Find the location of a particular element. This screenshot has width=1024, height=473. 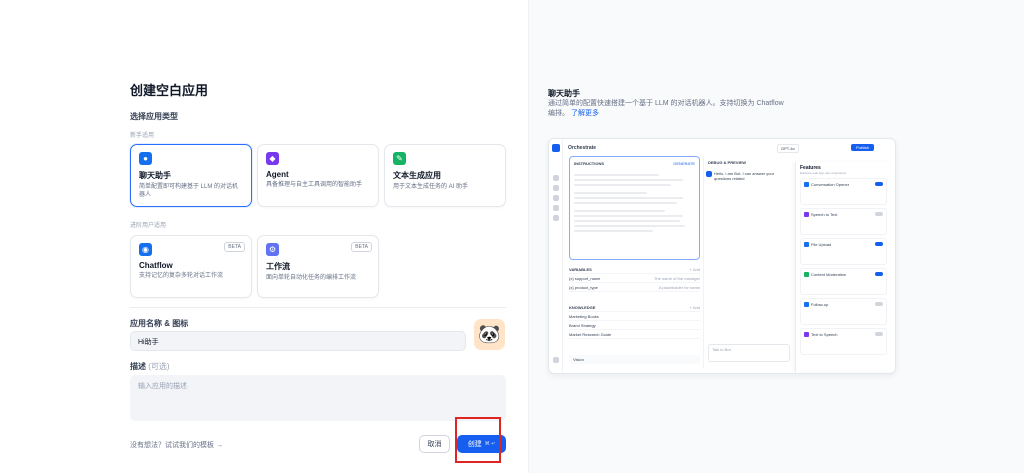

preview-title: 聊天助手 is located at coordinates (564, 93).